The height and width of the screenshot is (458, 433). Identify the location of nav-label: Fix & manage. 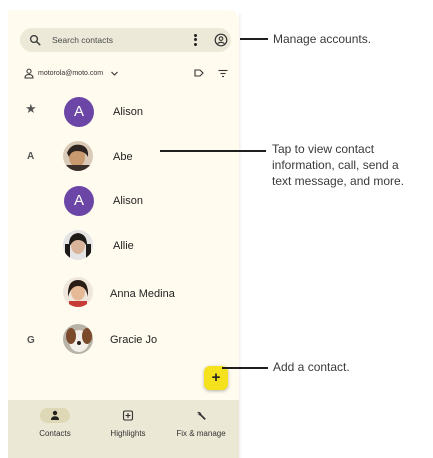
(201, 433).